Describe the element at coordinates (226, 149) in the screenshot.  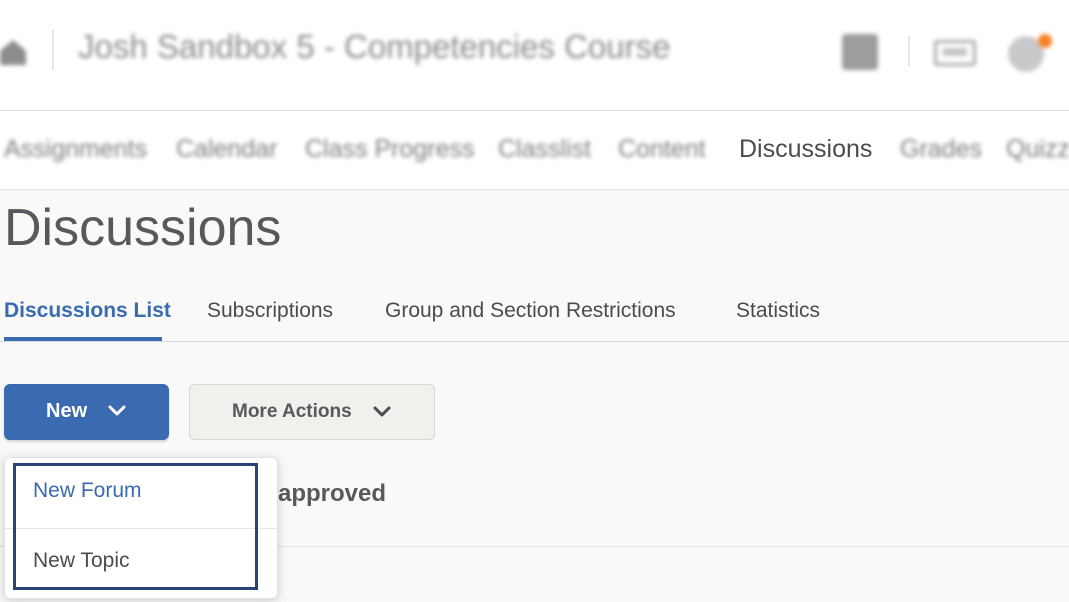
I see `nav-item-calendar: Calendar` at that location.